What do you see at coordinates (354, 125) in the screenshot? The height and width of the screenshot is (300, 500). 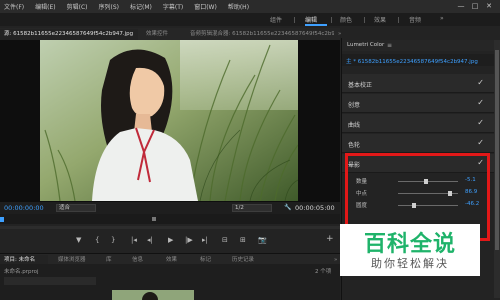 I see `section-label: 曲线` at bounding box center [354, 125].